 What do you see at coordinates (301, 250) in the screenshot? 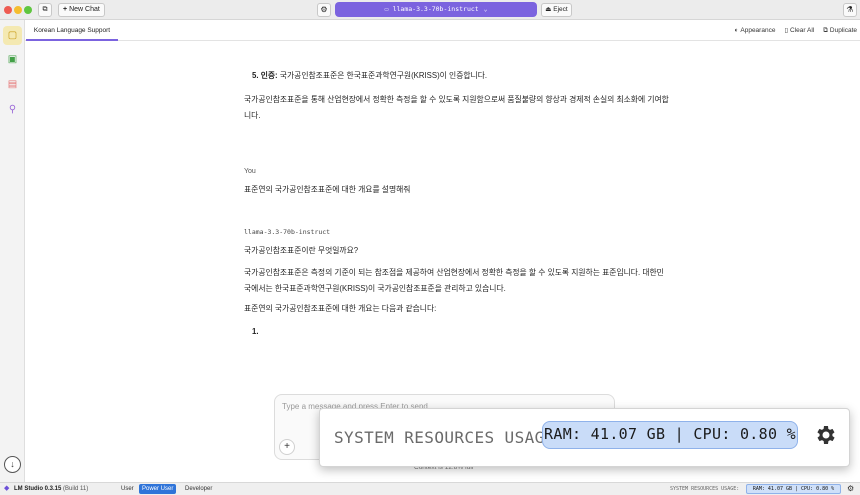
I see `assistant-question: 국가공인참조표준이란 무엇일까요?` at bounding box center [301, 250].